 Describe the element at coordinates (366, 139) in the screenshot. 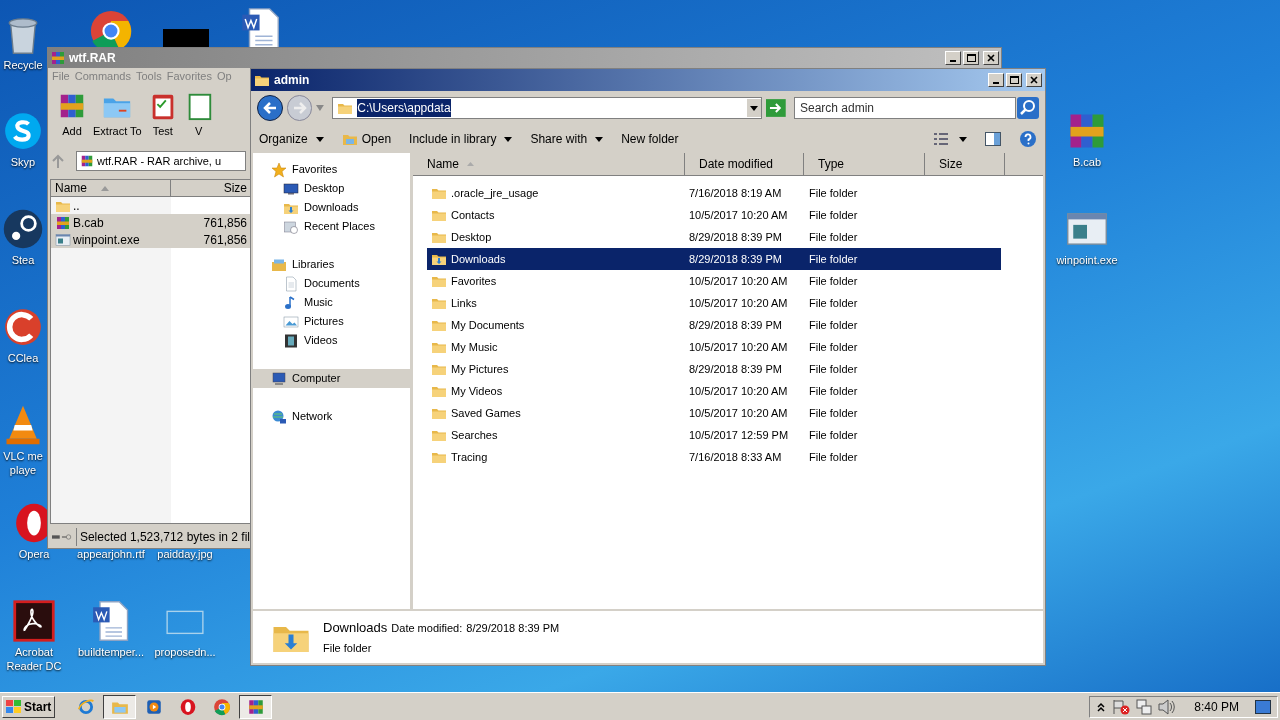

I see `toolbar-button: Open` at that location.